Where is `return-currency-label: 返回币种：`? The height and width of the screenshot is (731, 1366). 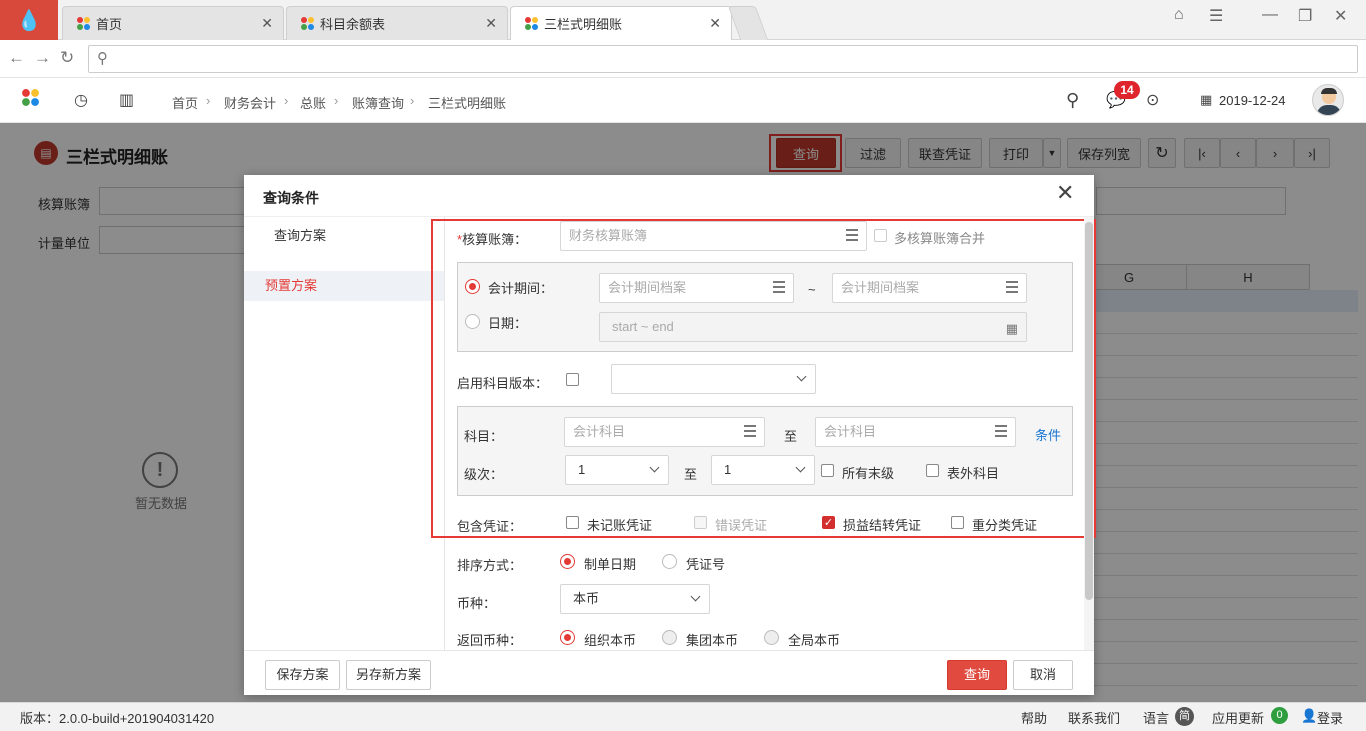 return-currency-label: 返回币种： is located at coordinates (490, 640).